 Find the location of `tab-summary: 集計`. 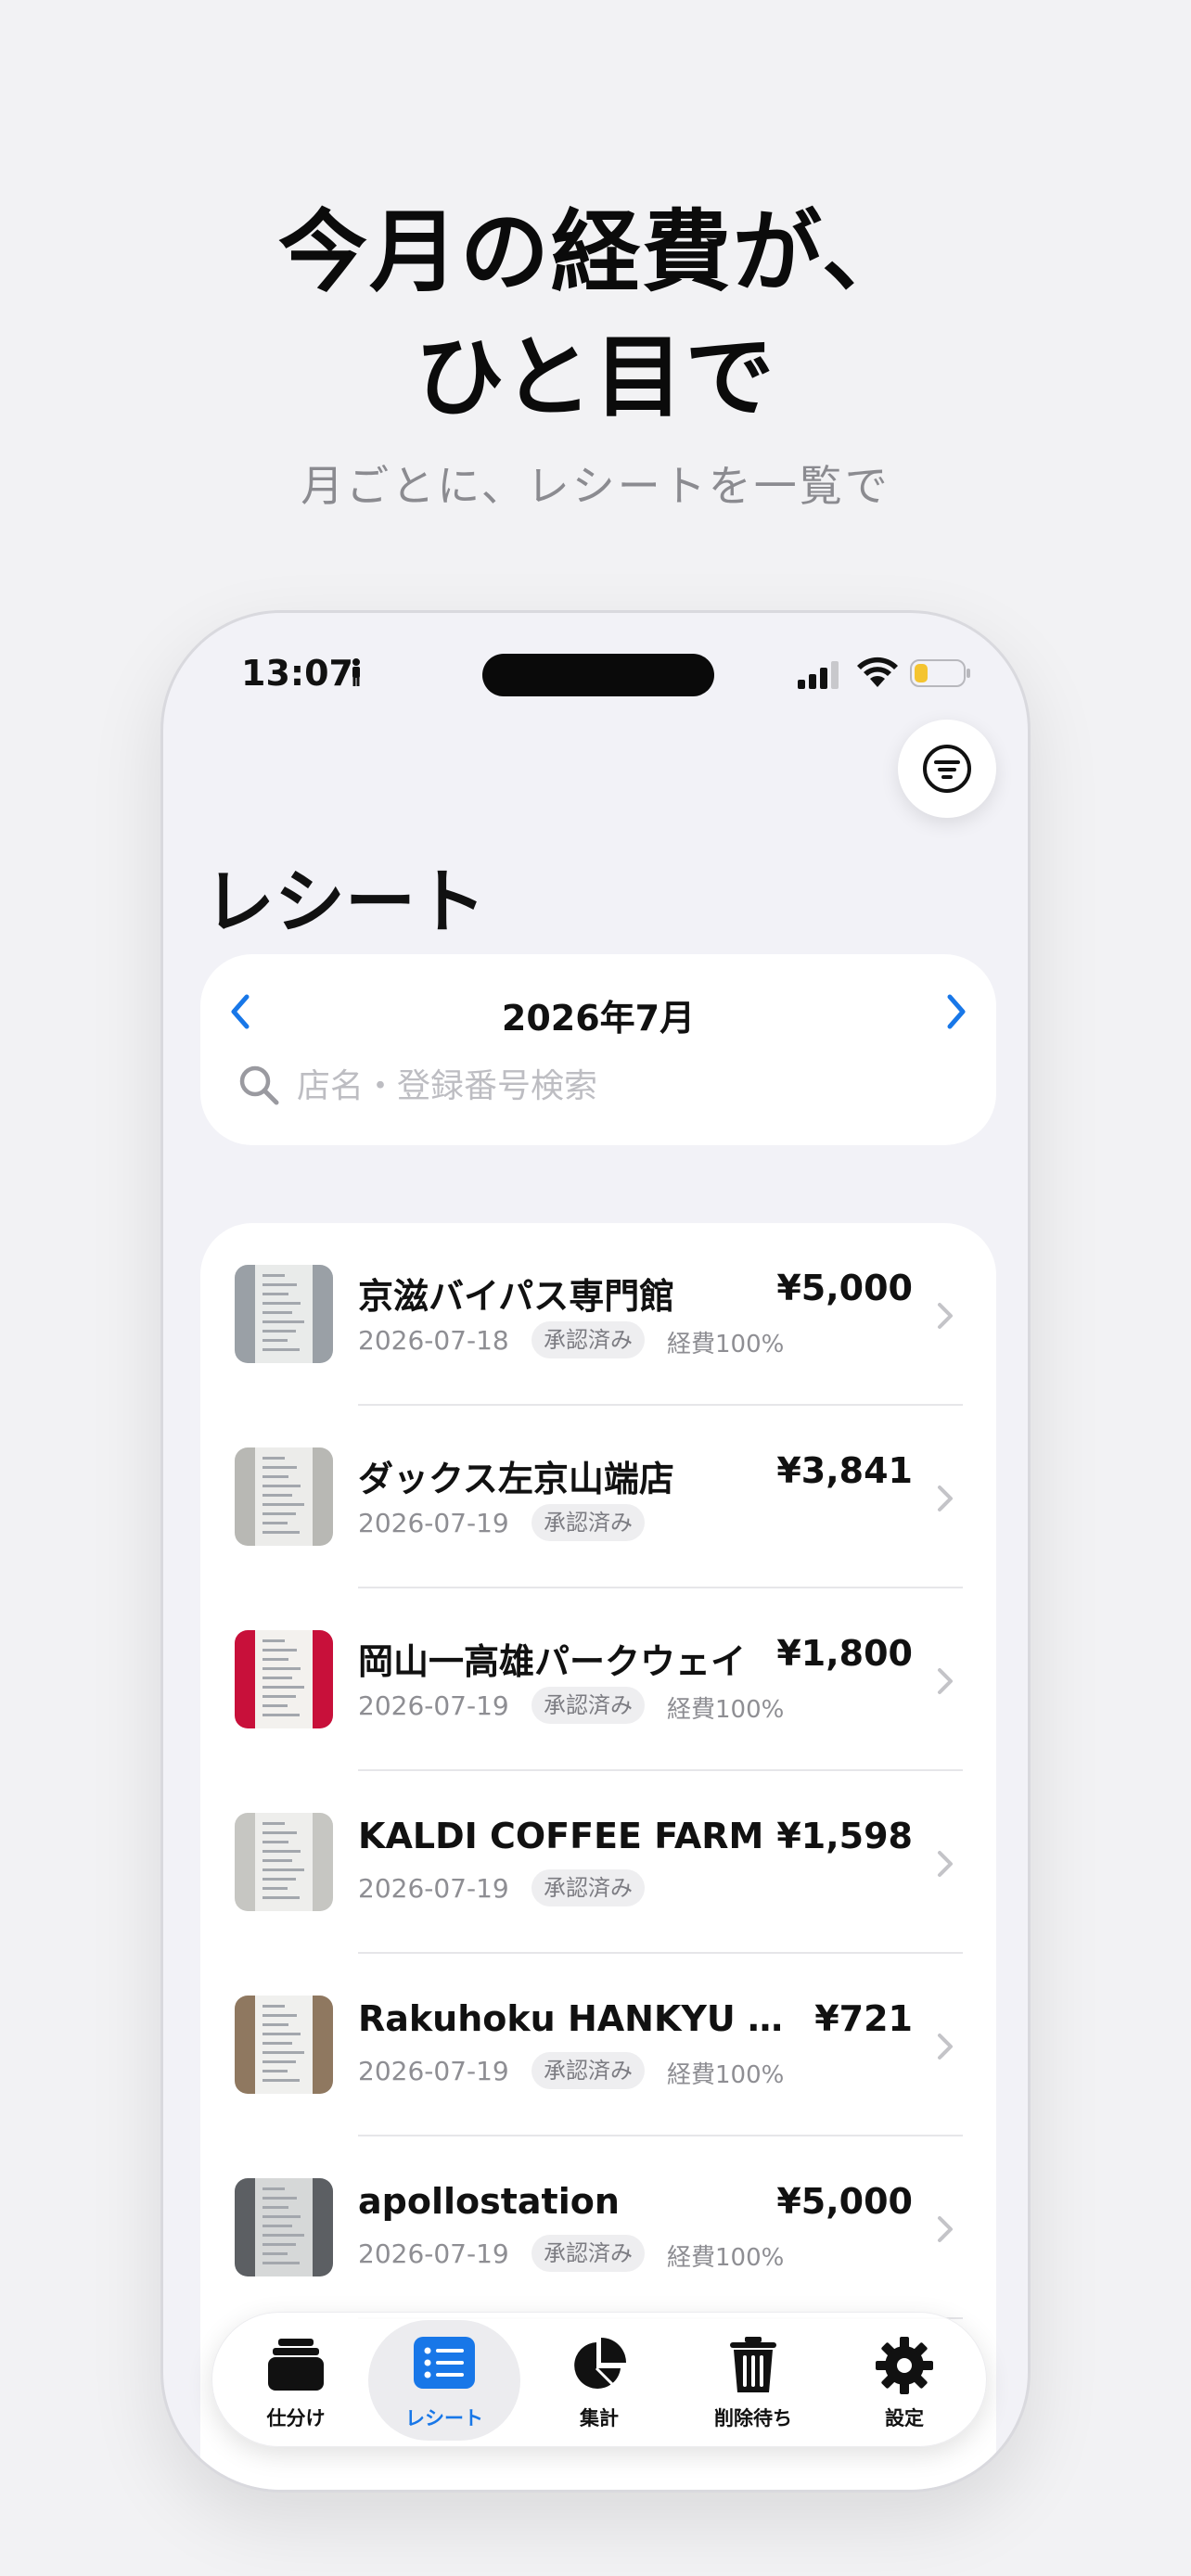

tab-summary: 集計 is located at coordinates (599, 2380).